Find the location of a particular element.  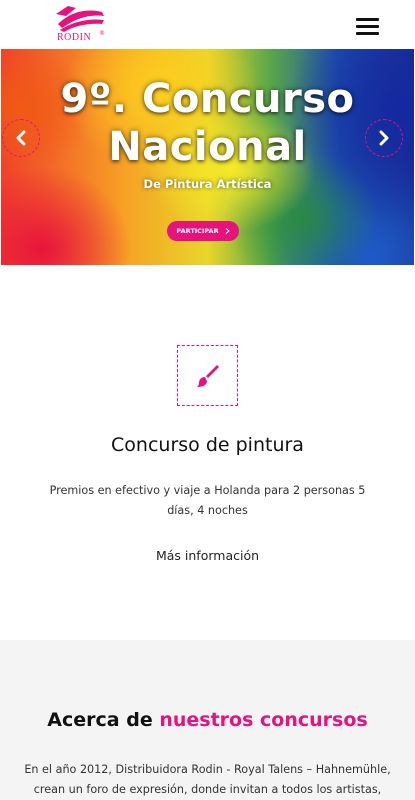

slider-next-button is located at coordinates (384, 138).